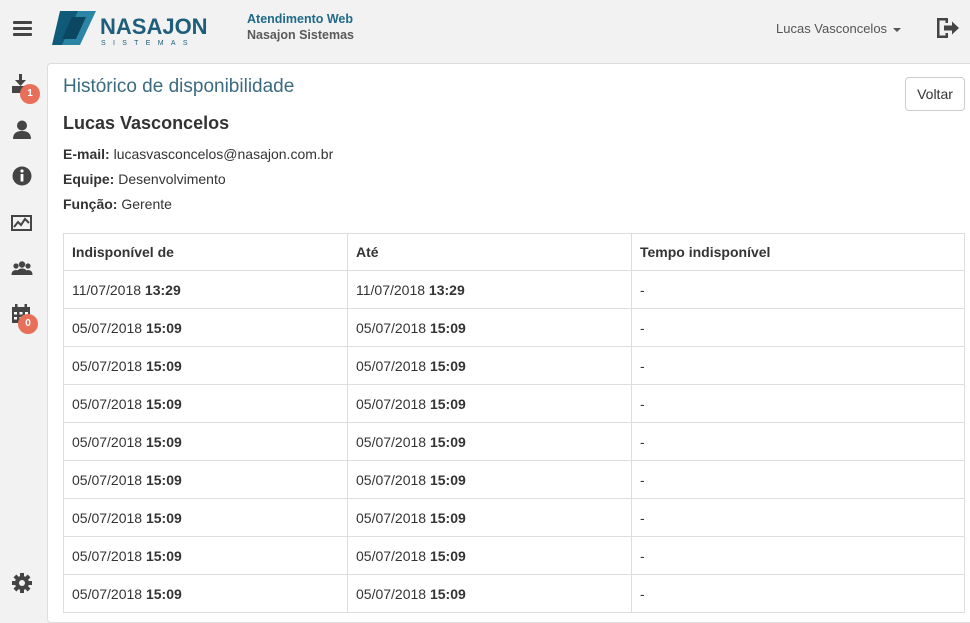 The width and height of the screenshot is (970, 623). Describe the element at coordinates (489, 252) in the screenshot. I see `column-header-to: Até` at that location.